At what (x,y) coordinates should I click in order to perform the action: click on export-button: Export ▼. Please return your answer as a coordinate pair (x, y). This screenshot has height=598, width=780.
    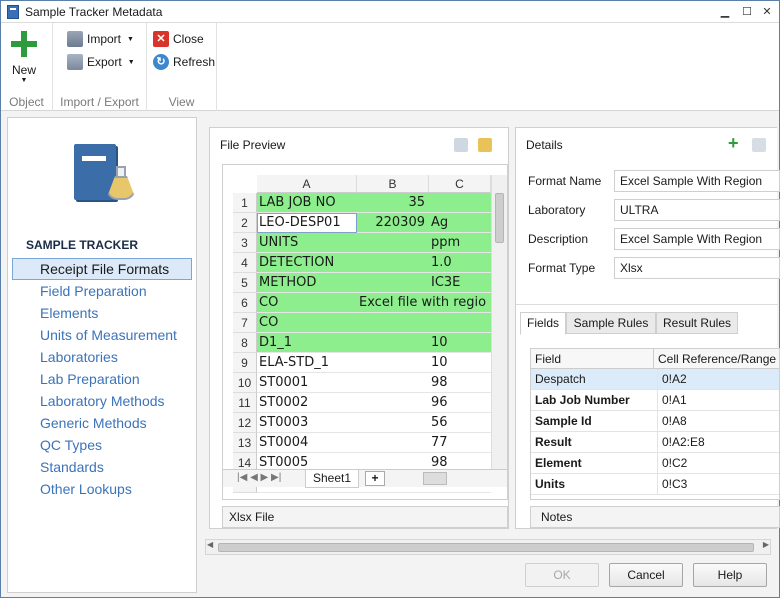
    Looking at the image, I should click on (101, 62).